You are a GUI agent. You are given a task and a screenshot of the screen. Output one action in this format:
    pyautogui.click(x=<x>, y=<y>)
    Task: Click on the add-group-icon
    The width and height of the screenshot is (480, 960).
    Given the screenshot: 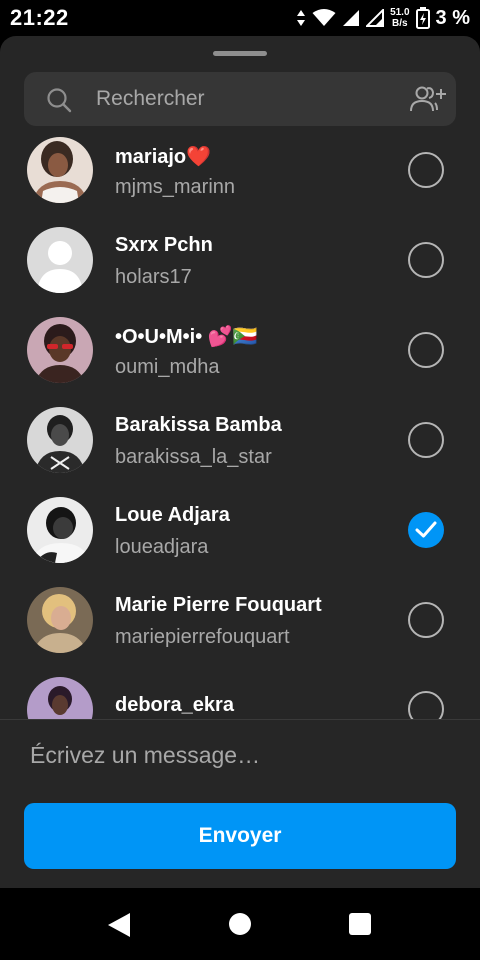 What is the action you would take?
    pyautogui.click(x=427, y=99)
    